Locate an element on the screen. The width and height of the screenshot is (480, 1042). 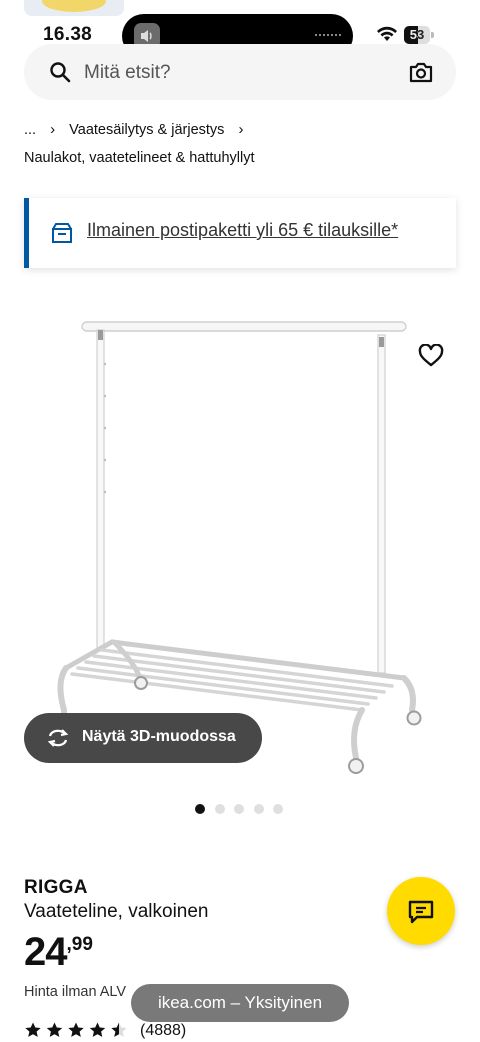
battery-icon: 53 is located at coordinates (419, 35).